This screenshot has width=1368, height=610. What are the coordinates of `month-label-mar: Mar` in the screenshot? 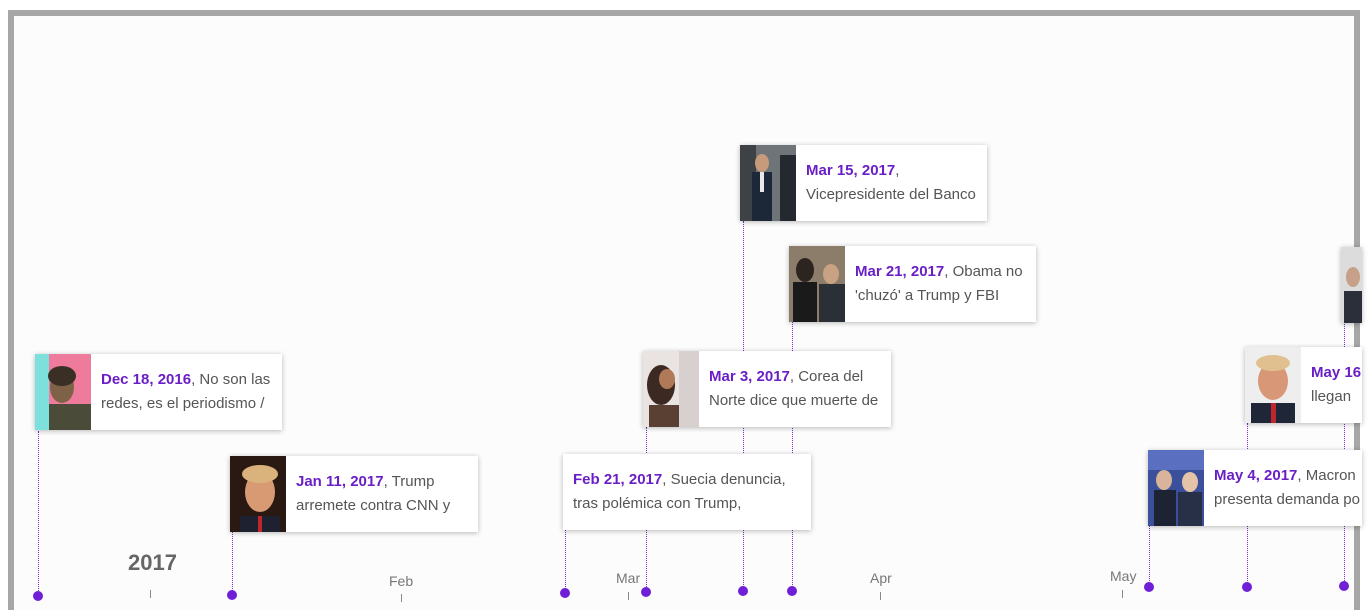 It's located at (628, 578).